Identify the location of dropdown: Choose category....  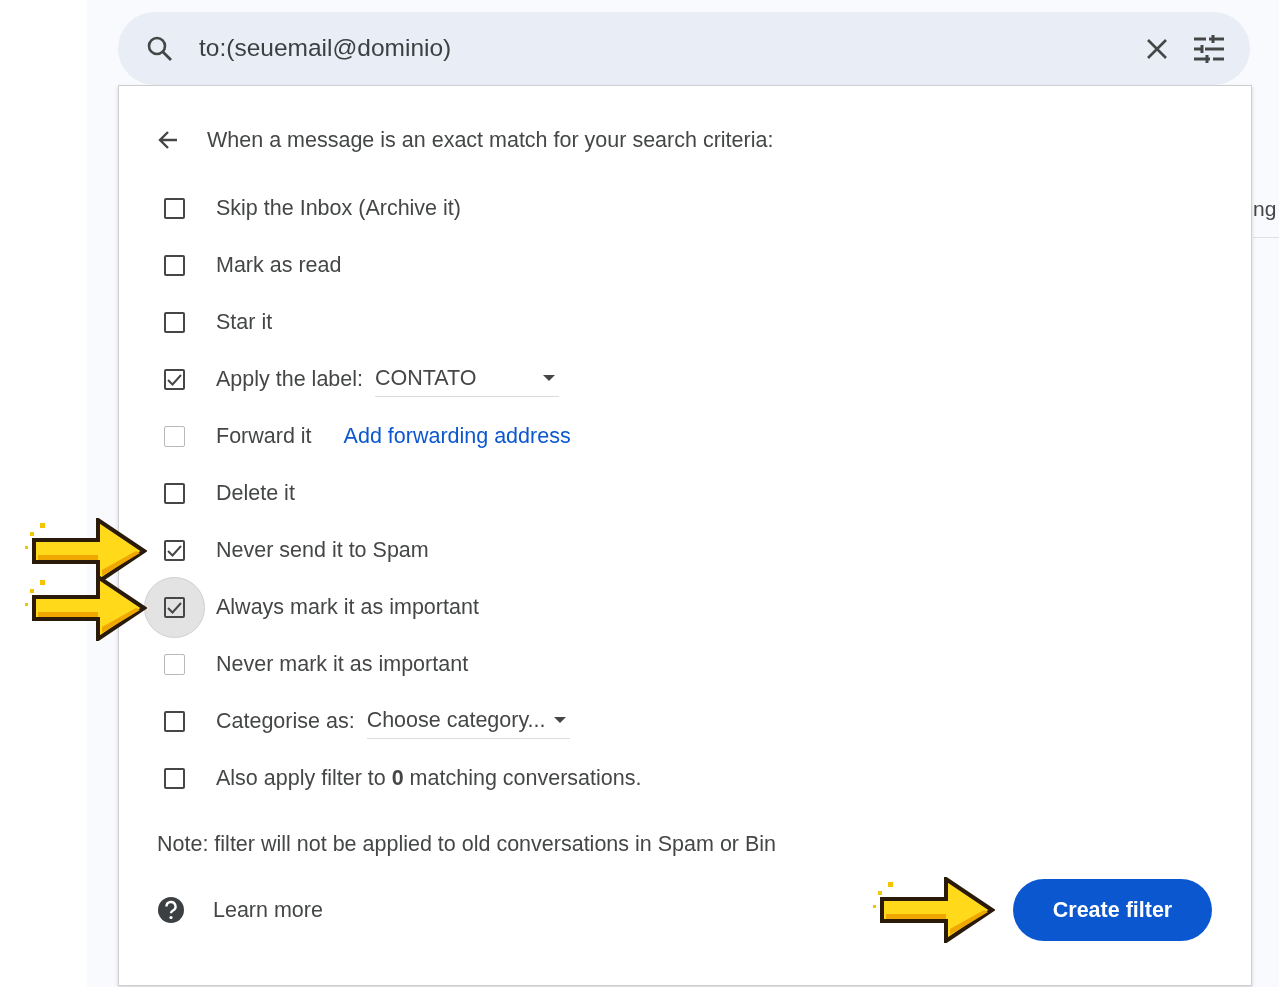
(468, 721).